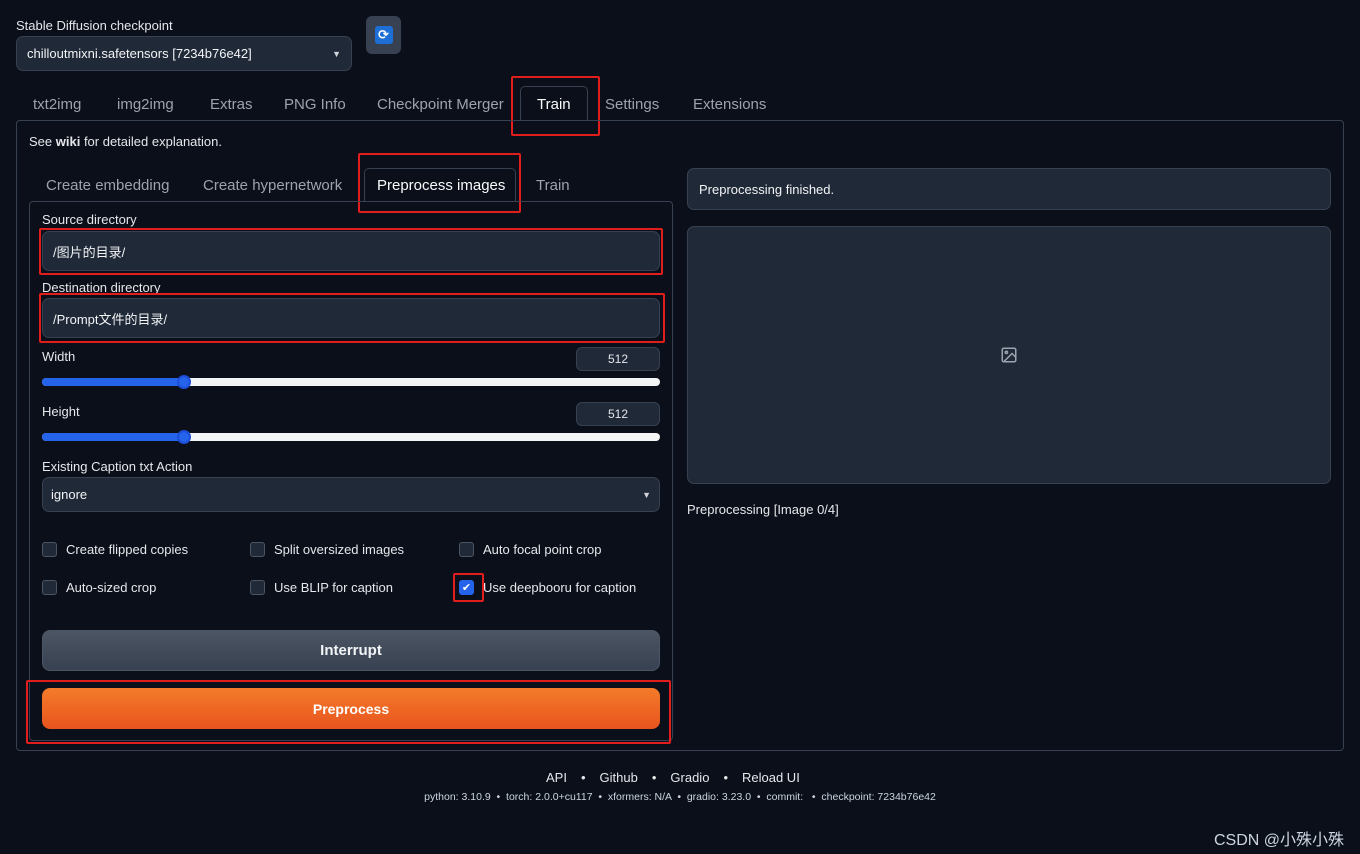 The width and height of the screenshot is (1360, 854). I want to click on subtab-preprocess-images: Preprocess images, so click(441, 185).